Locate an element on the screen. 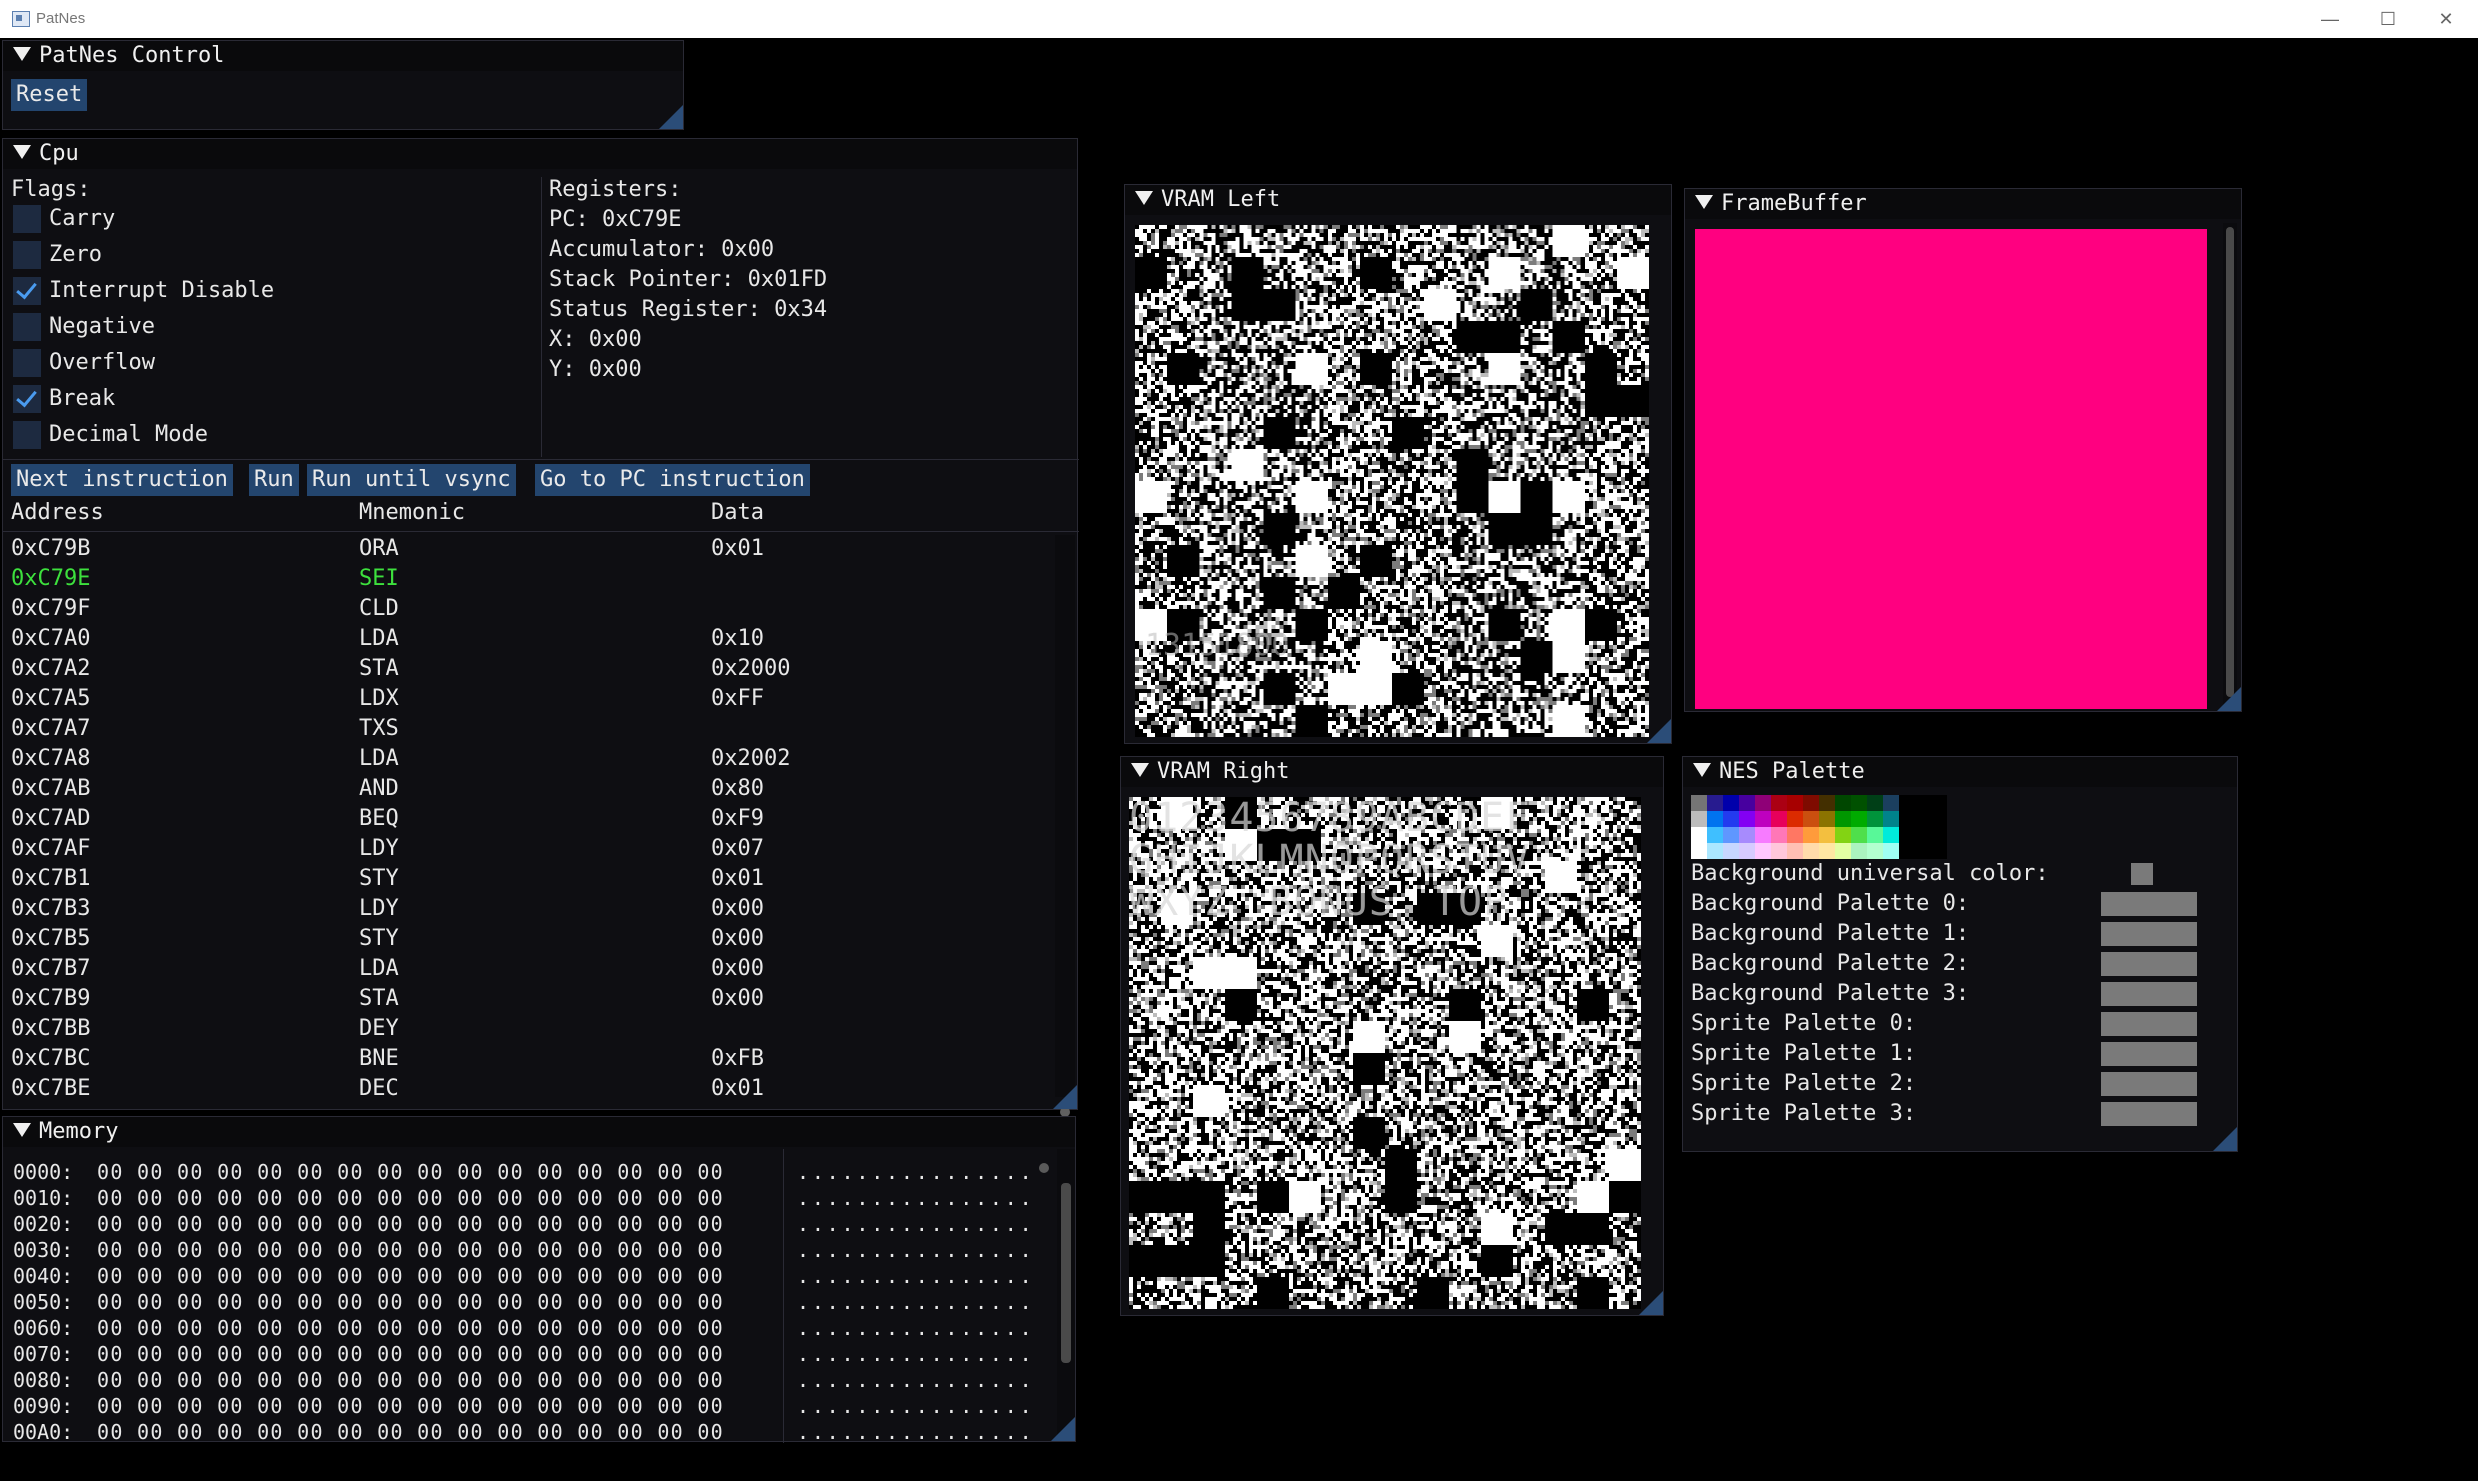 This screenshot has height=1481, width=2478. framebuffer-image is located at coordinates (1951, 469).